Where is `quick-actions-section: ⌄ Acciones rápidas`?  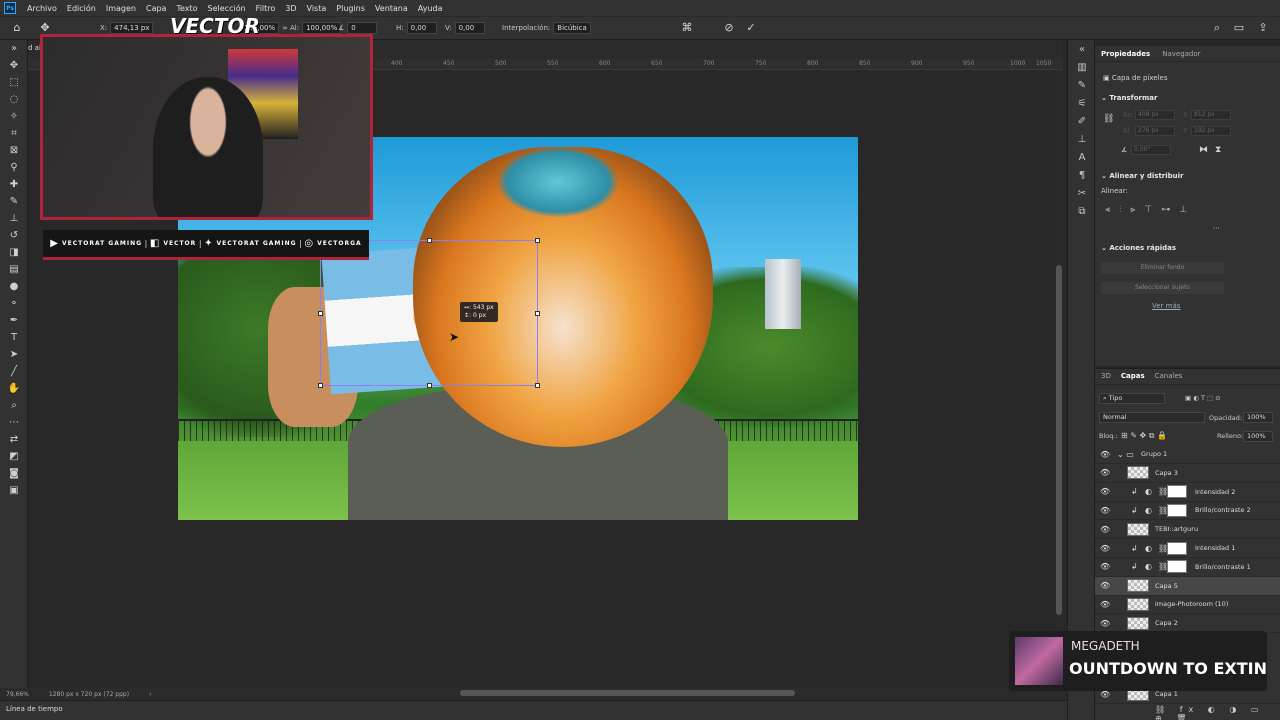
quick-actions-section: ⌄ Acciones rápidas is located at coordinates (1138, 248).